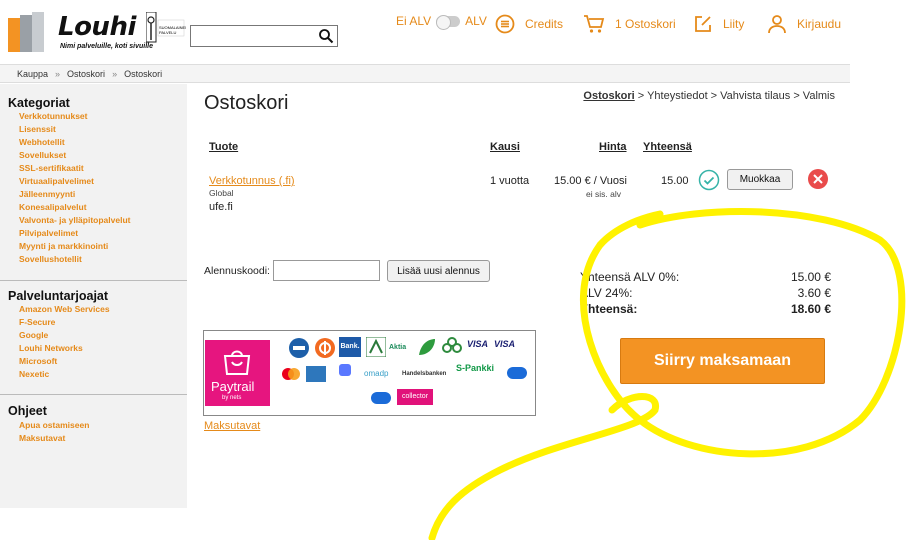  Describe the element at coordinates (326, 36) in the screenshot. I see `search-icon` at that location.